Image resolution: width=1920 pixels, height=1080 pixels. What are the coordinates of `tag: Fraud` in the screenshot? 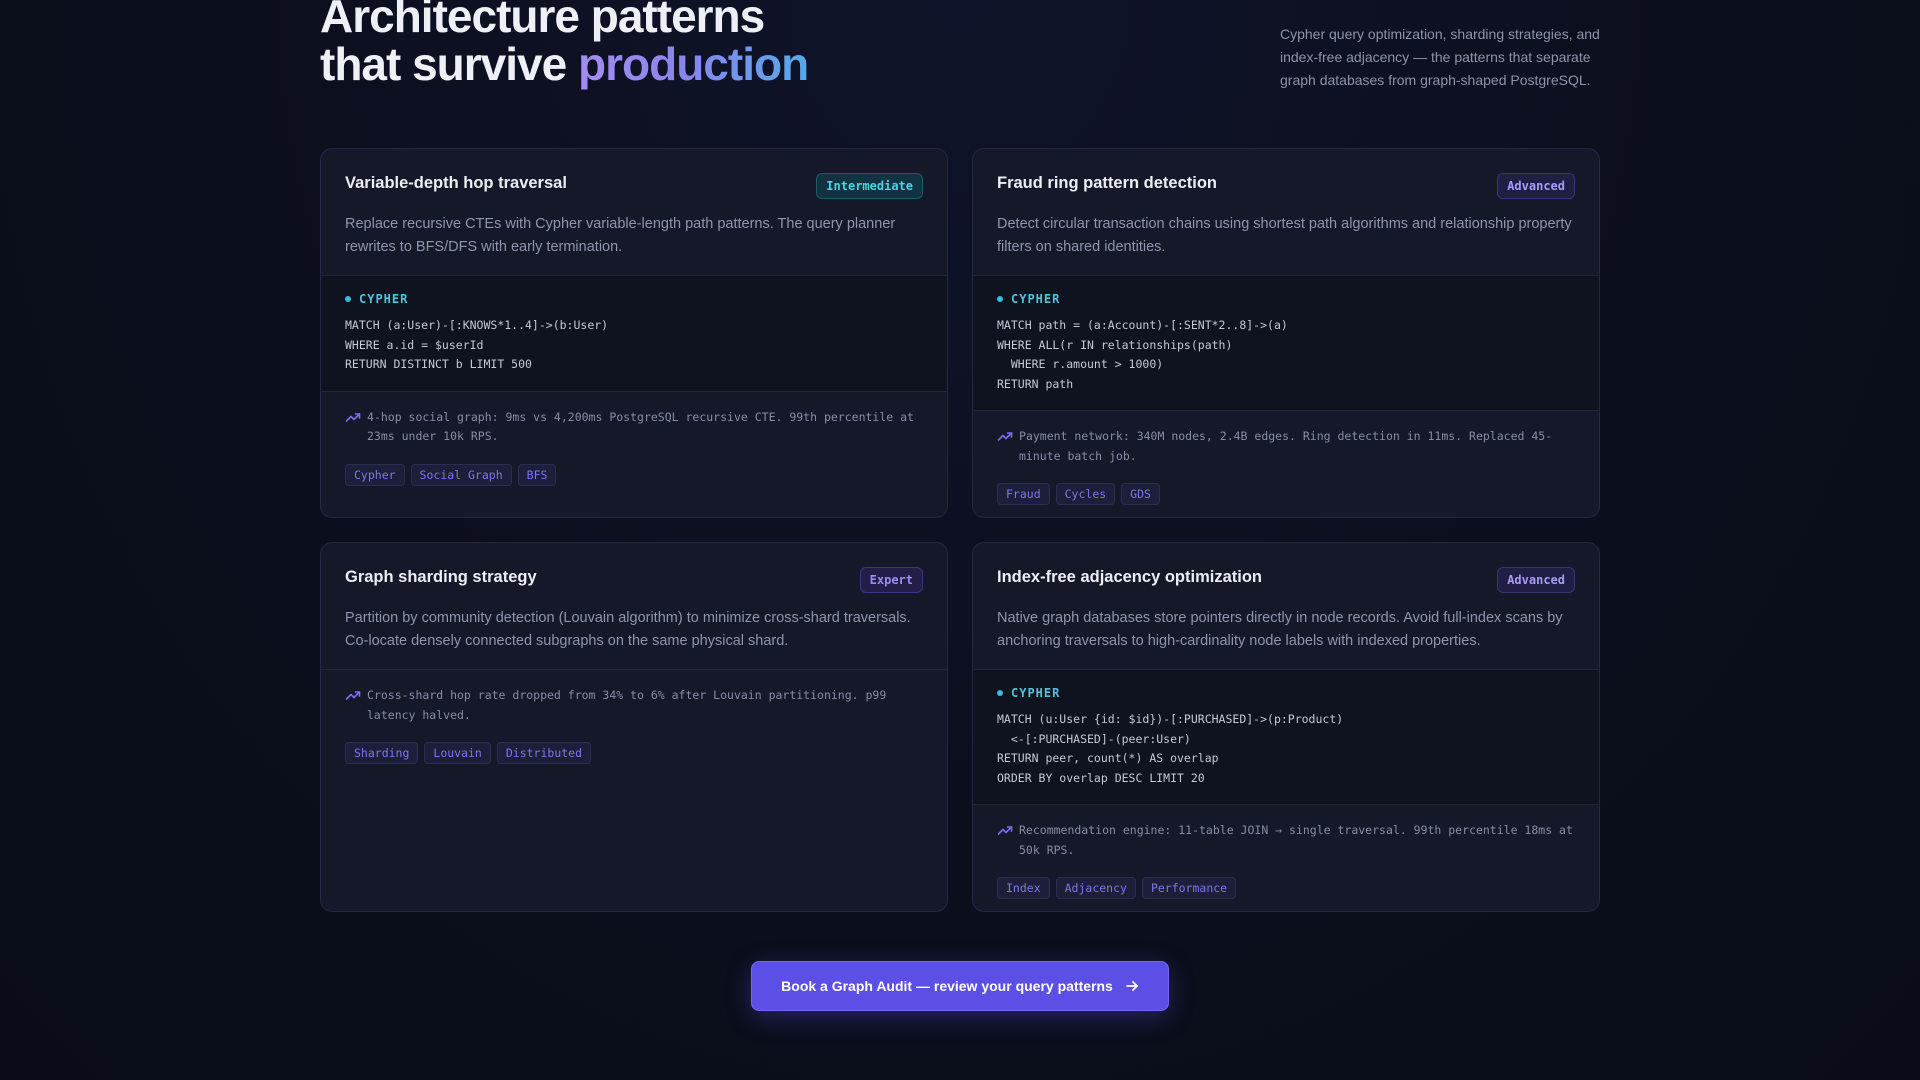 It's located at (1023, 494).